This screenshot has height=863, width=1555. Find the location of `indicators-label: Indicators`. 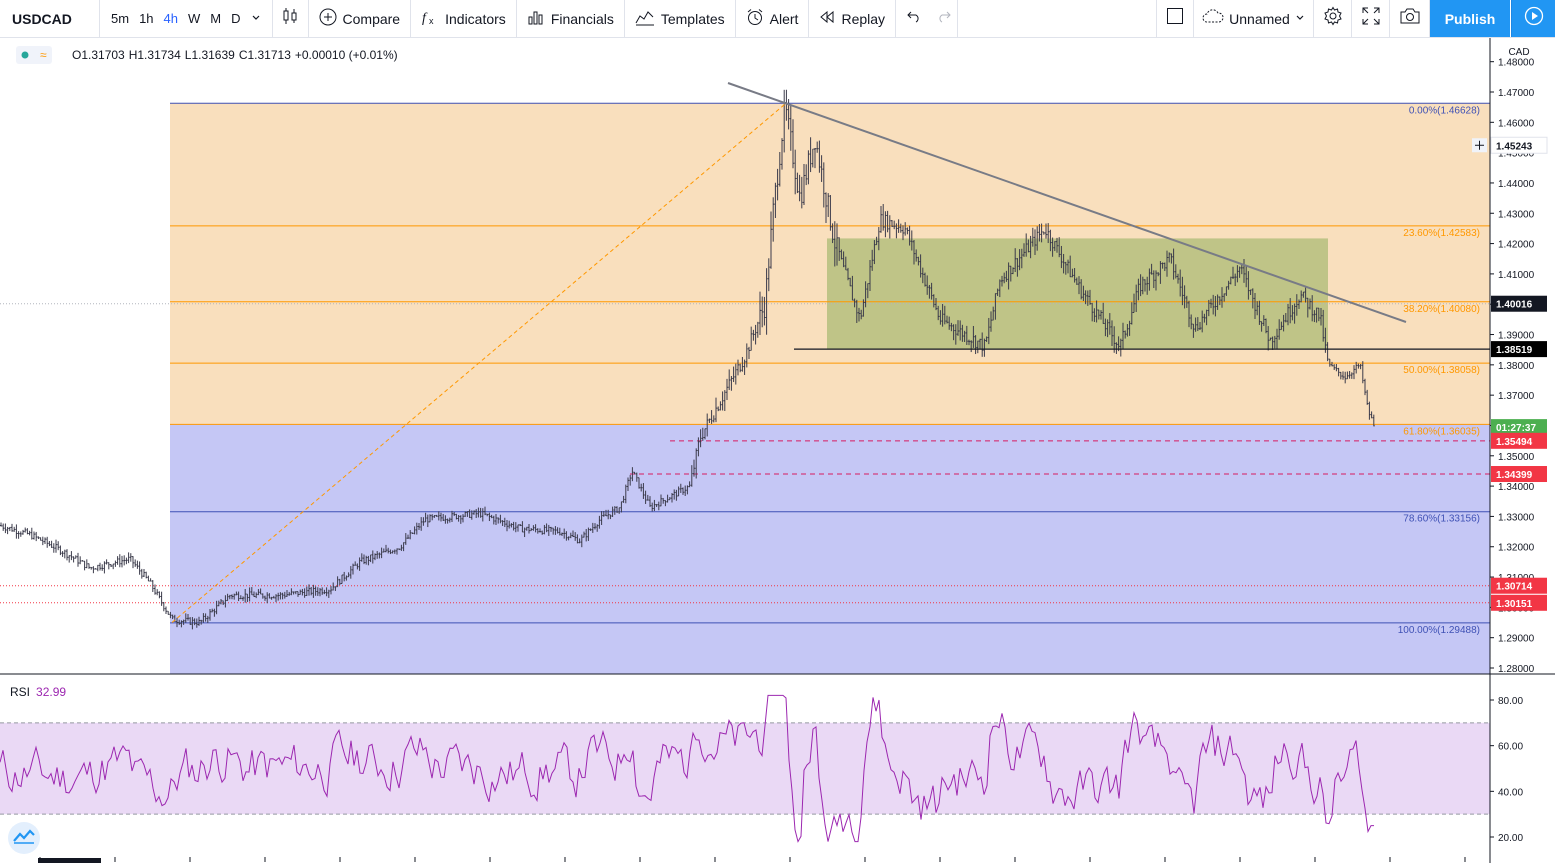

indicators-label: Indicators is located at coordinates (475, 18).